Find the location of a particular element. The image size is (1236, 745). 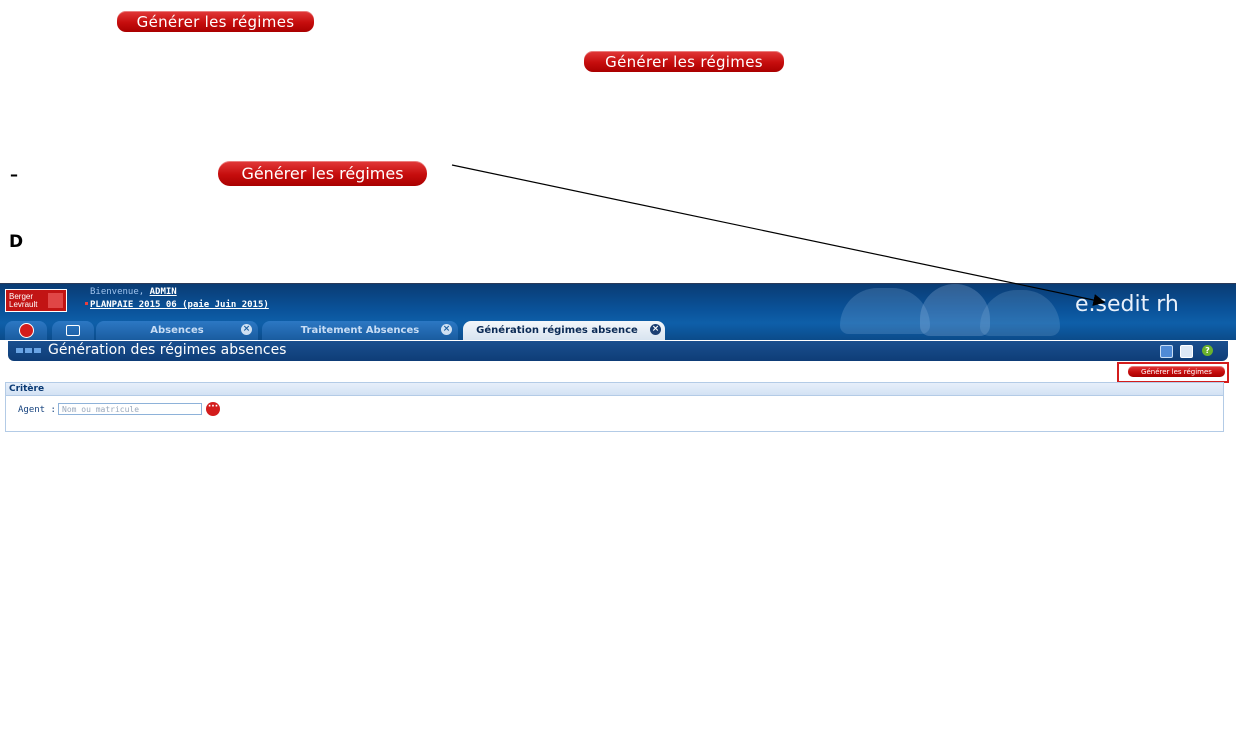

agent-lookup-button: ··· is located at coordinates (213, 409).